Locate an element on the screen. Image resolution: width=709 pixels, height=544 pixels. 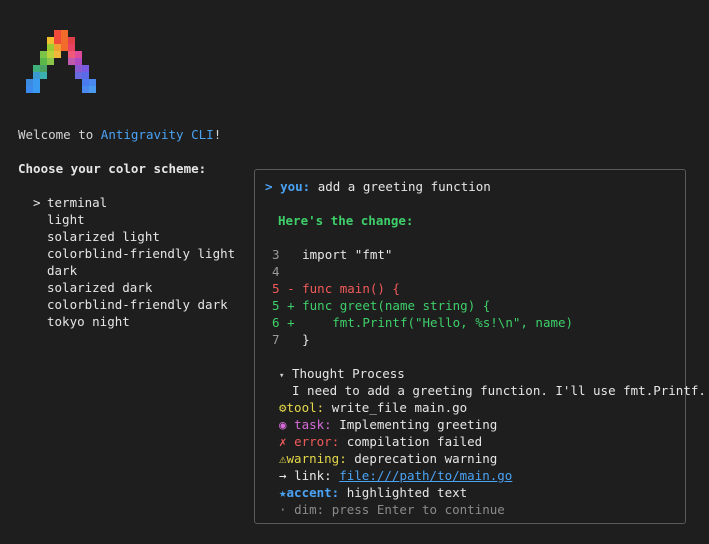
scheme-option-label: tokyo night is located at coordinates (88, 321).